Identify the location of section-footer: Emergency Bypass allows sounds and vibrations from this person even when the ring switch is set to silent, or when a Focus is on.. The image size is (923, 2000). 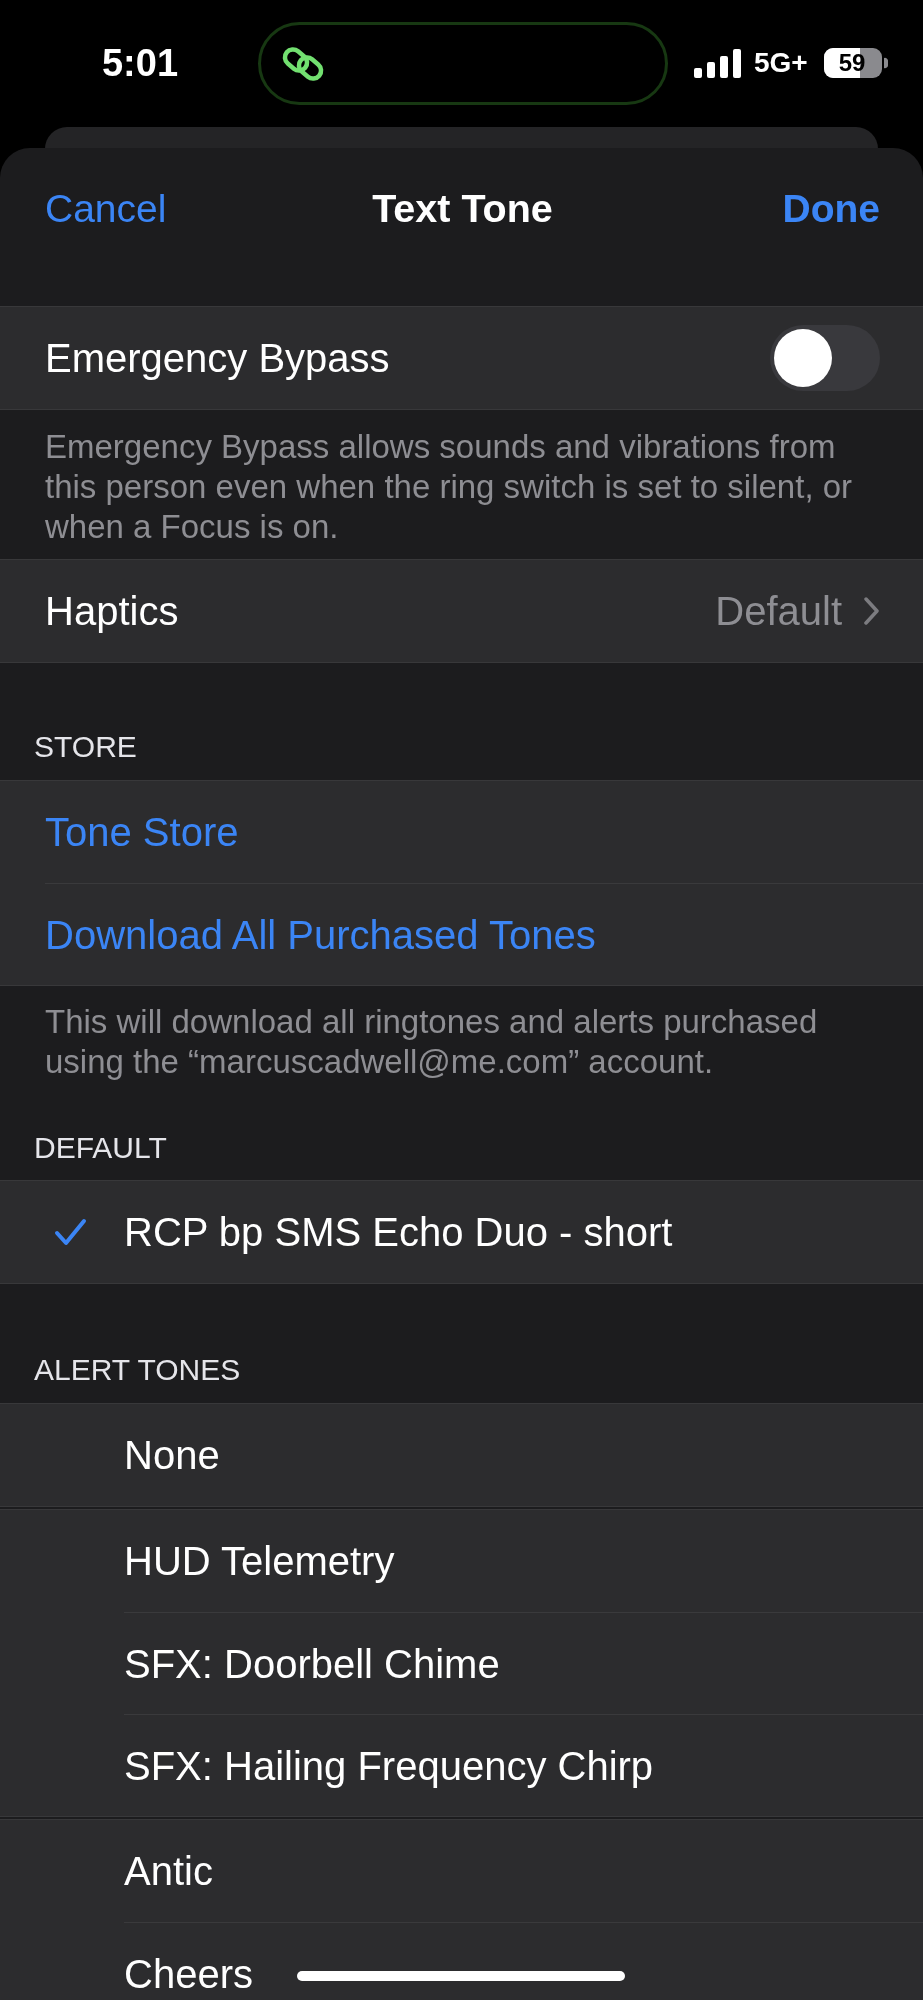
(461, 484).